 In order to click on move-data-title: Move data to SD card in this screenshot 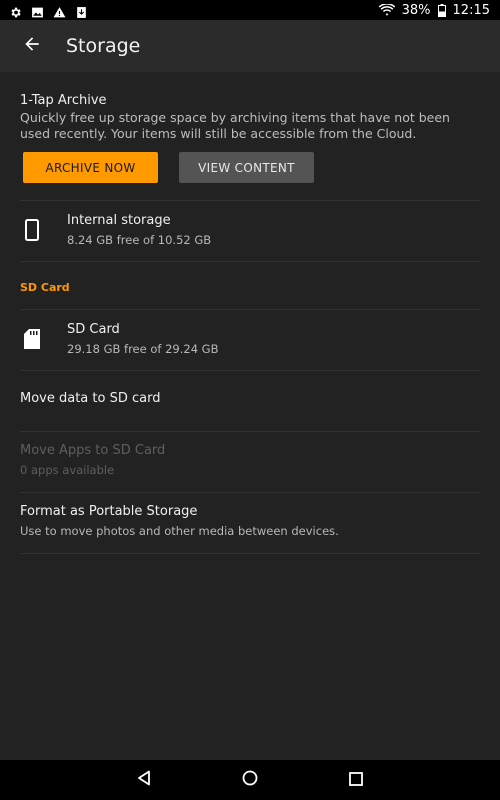, I will do `click(90, 398)`.